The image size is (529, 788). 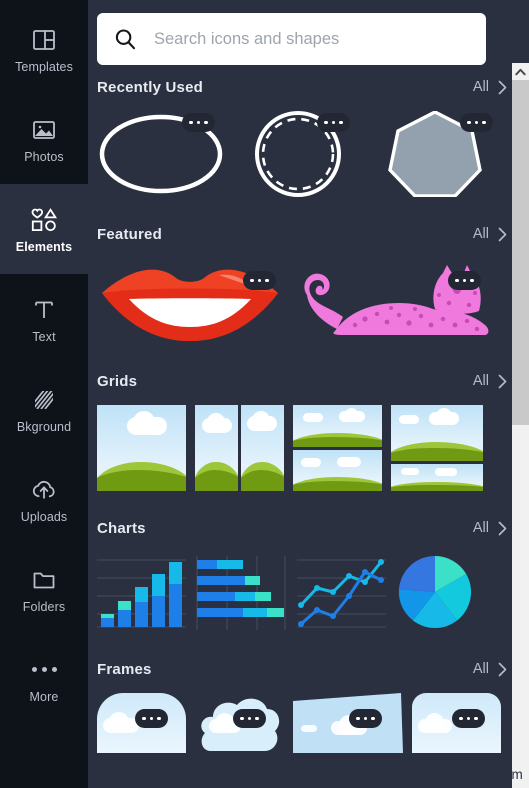 What do you see at coordinates (44, 40) in the screenshot?
I see `templates-icon` at bounding box center [44, 40].